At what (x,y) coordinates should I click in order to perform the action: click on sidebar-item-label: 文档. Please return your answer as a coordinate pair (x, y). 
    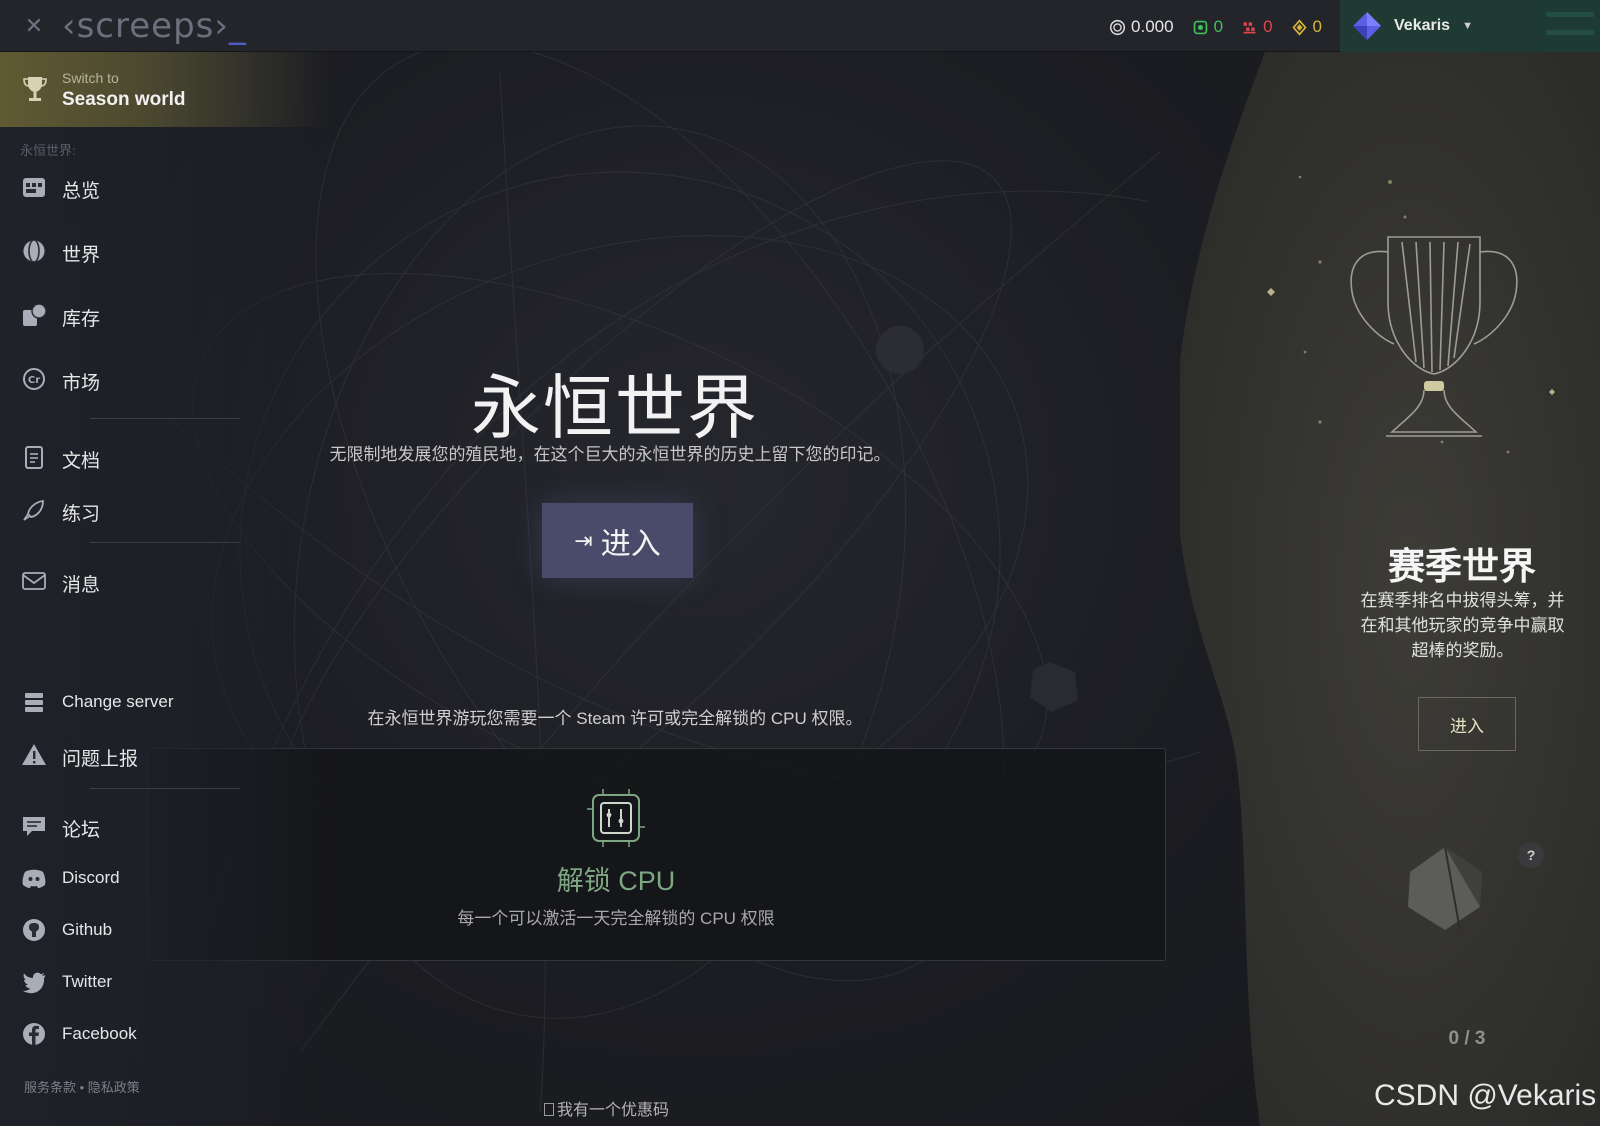
    Looking at the image, I should click on (81, 461).